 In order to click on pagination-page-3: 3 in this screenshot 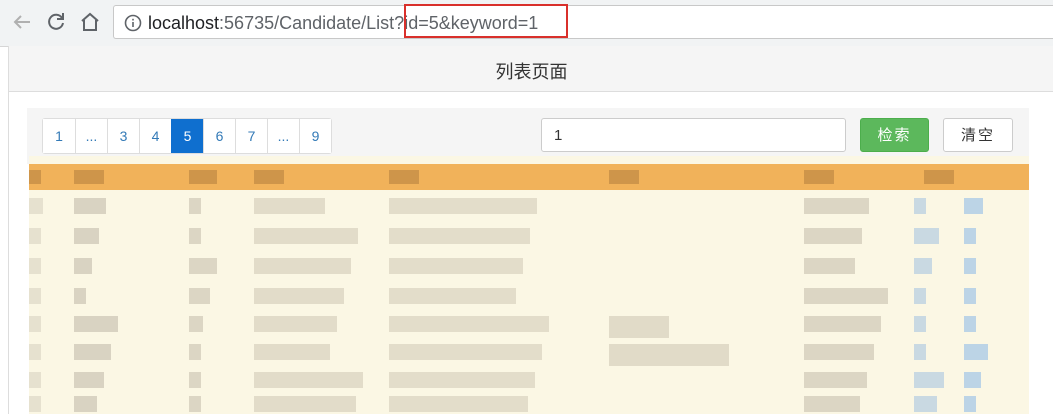, I will do `click(123, 136)`.